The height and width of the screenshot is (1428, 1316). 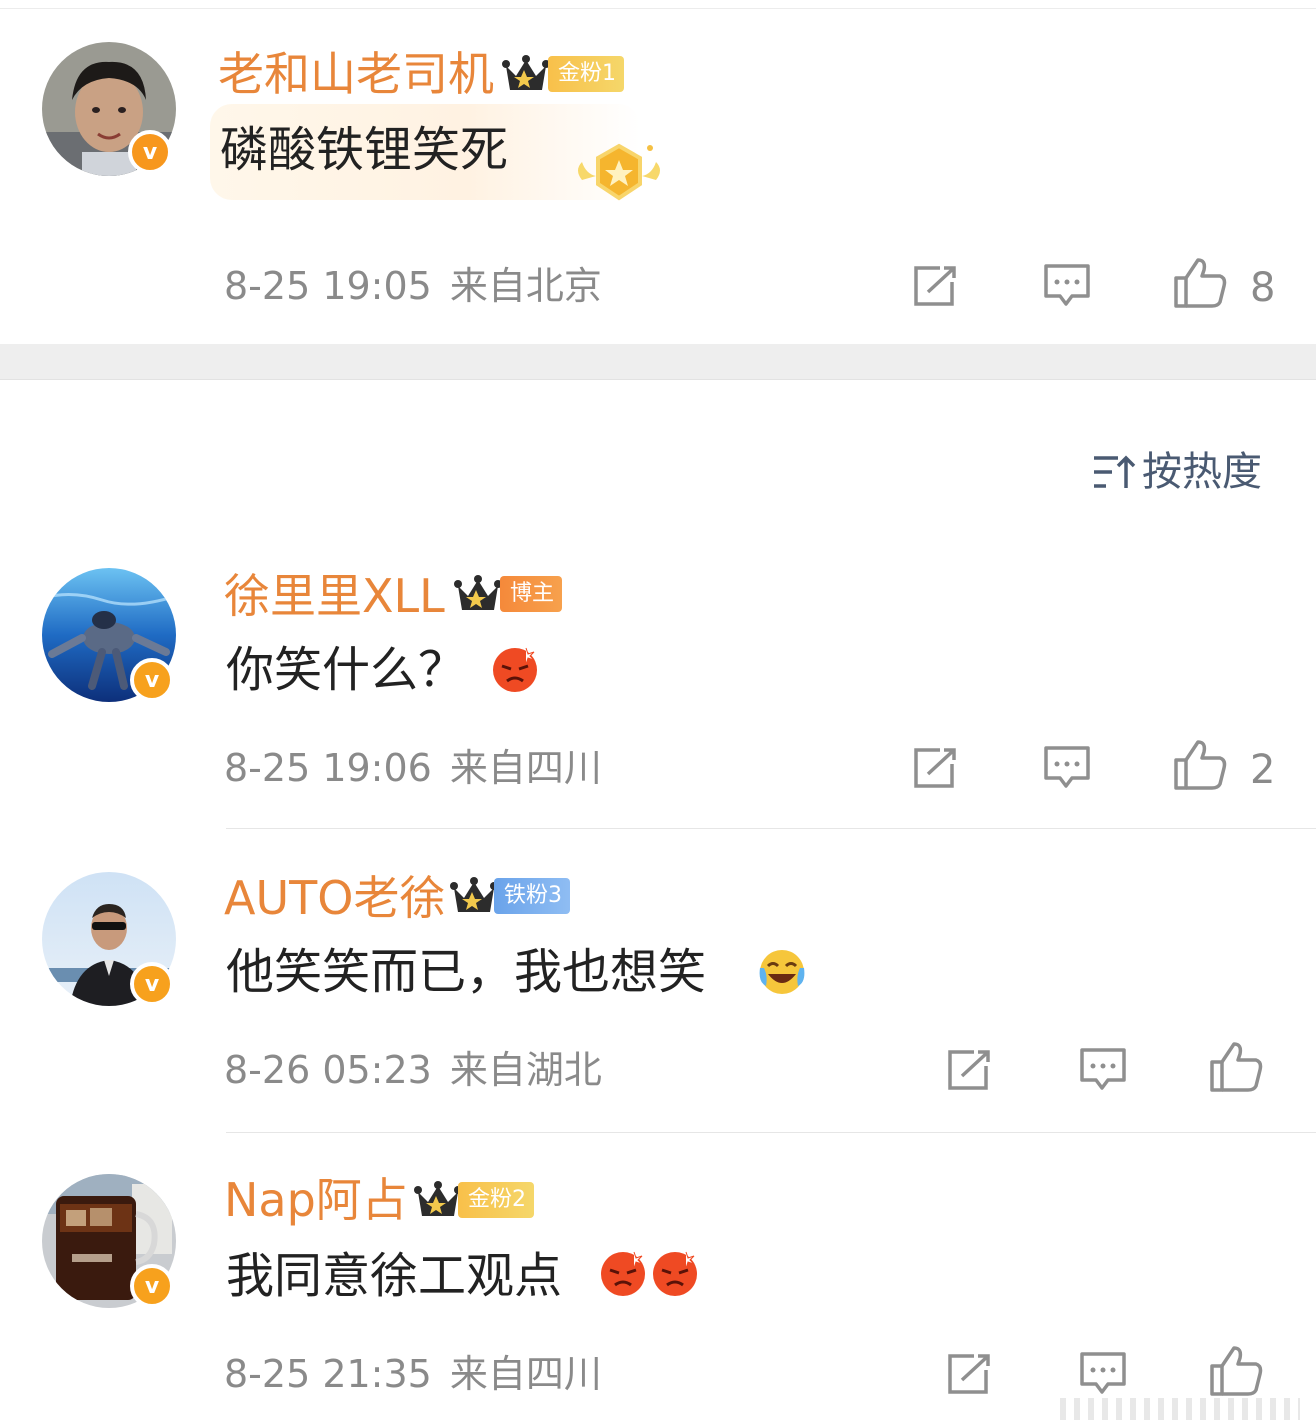 I want to click on username: 老和山老司机, so click(x=356, y=74).